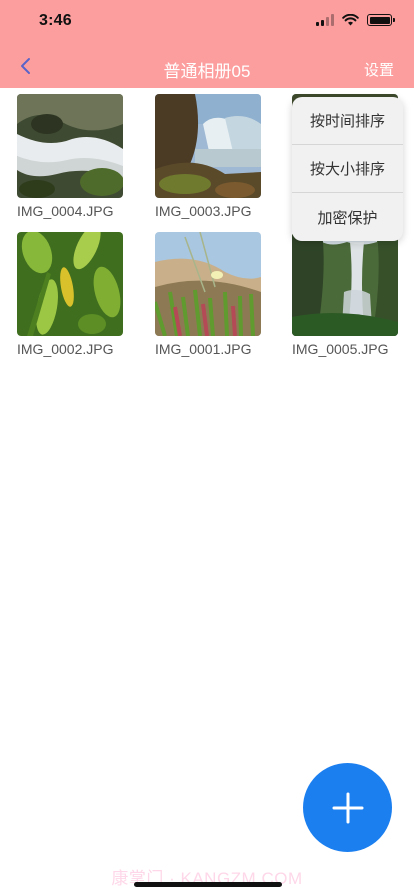  I want to click on photo-item: IMG_0004.JPG, so click(70, 156).